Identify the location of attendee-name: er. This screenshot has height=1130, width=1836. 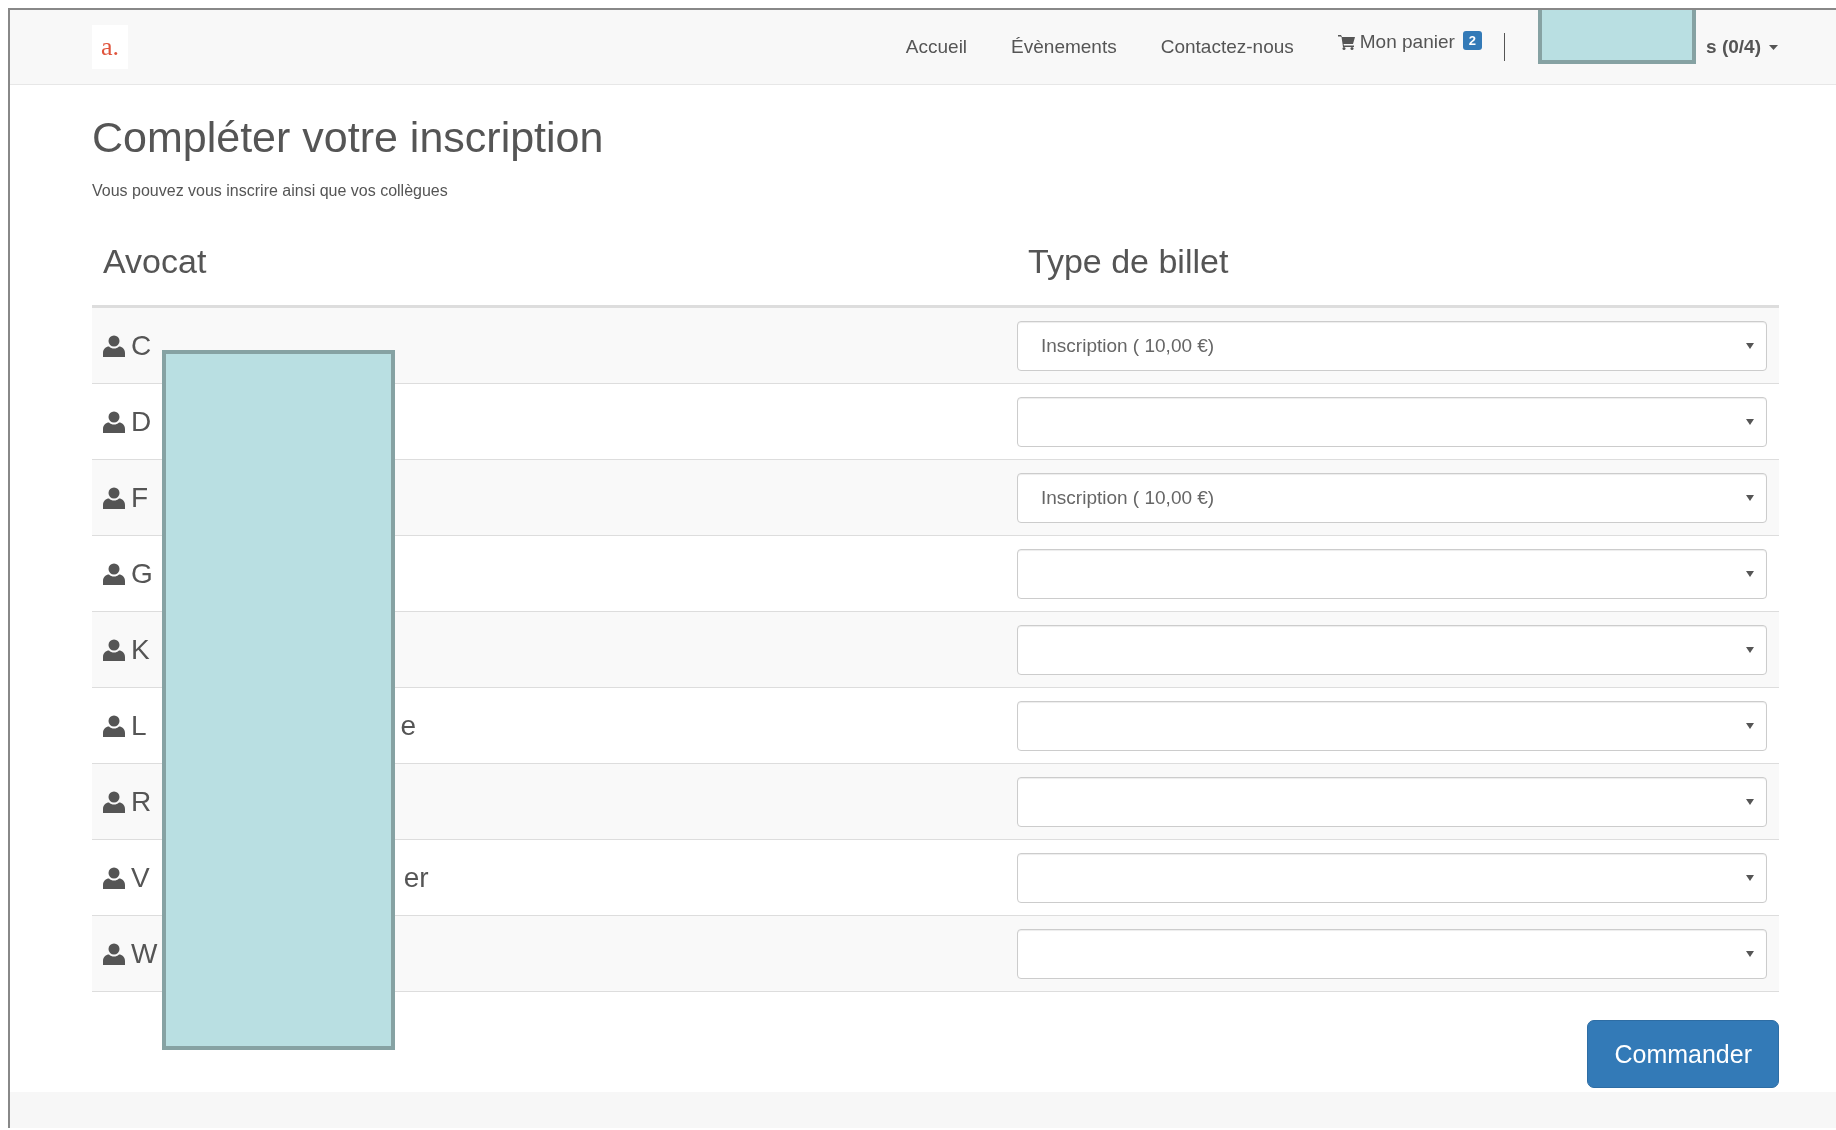
(416, 877).